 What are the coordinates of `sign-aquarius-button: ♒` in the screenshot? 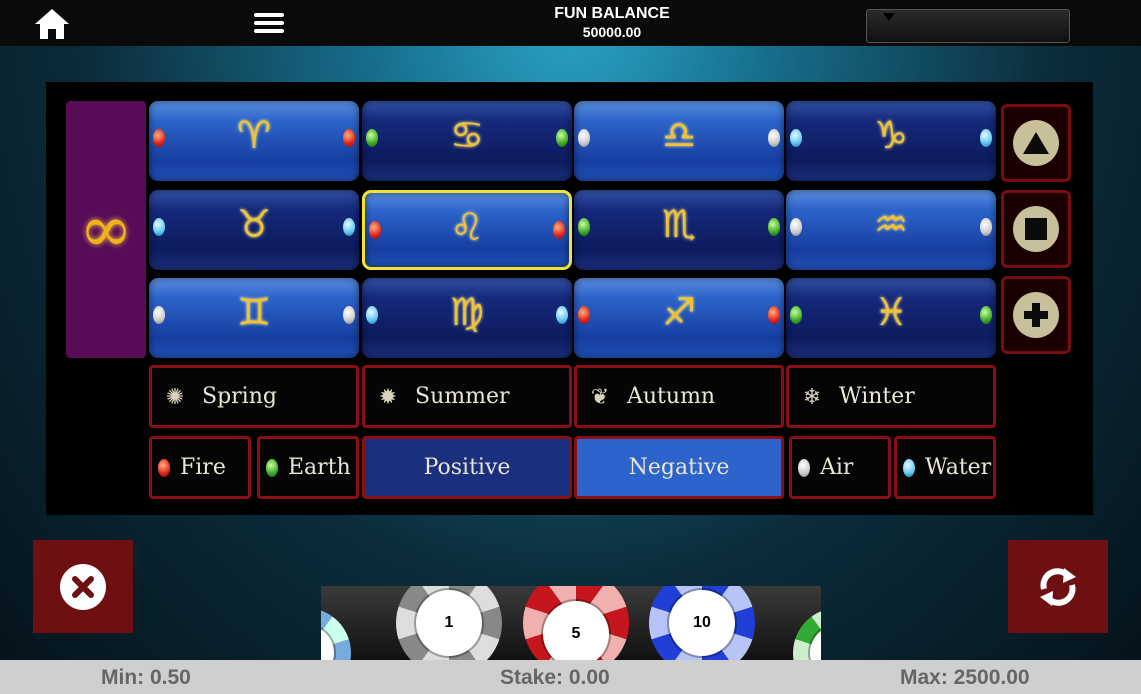 It's located at (891, 230).